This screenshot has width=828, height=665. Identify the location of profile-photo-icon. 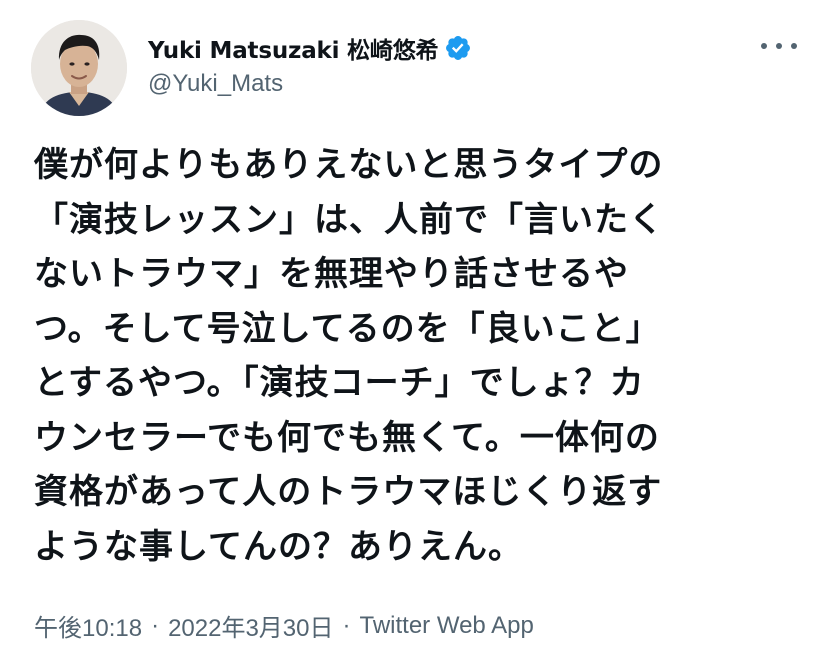
(79, 68).